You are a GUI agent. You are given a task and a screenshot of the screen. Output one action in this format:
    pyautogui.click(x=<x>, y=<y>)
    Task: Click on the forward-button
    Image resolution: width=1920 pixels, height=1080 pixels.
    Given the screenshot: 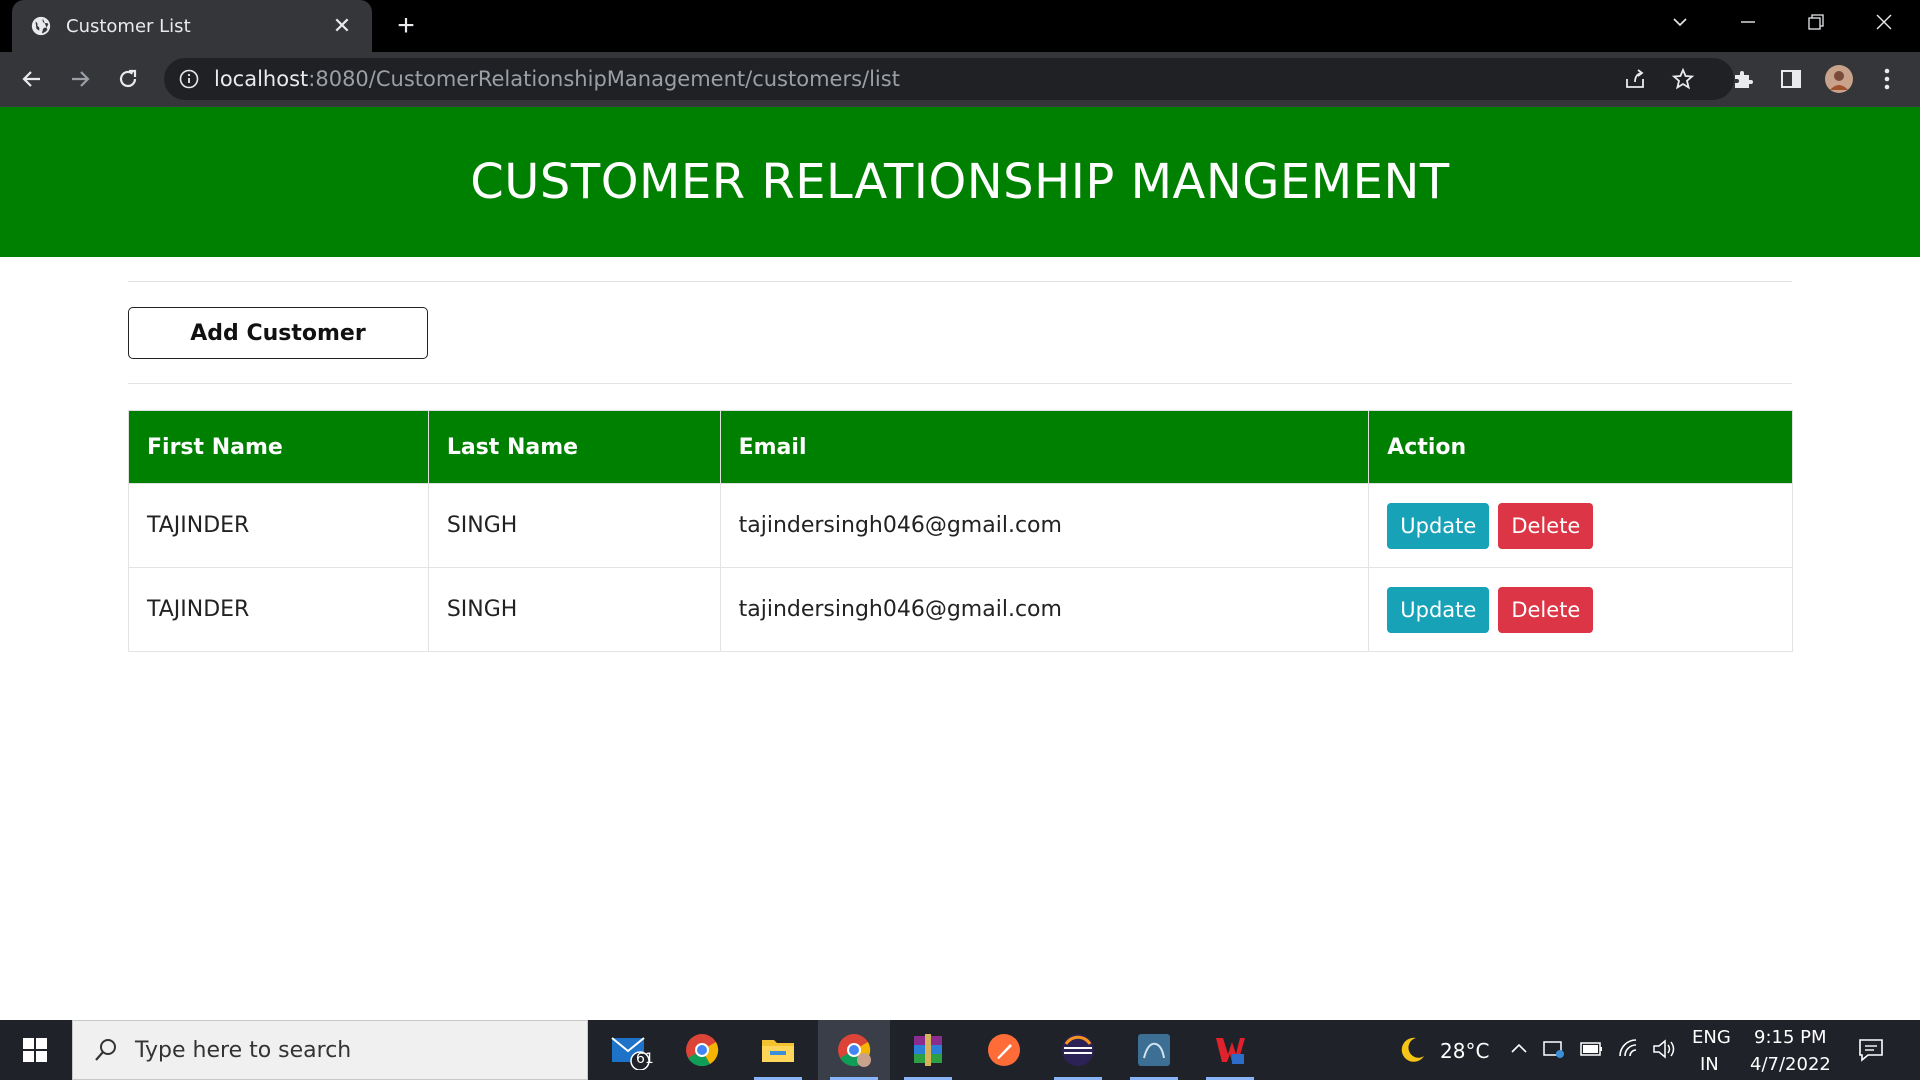 What is the action you would take?
    pyautogui.click(x=80, y=79)
    